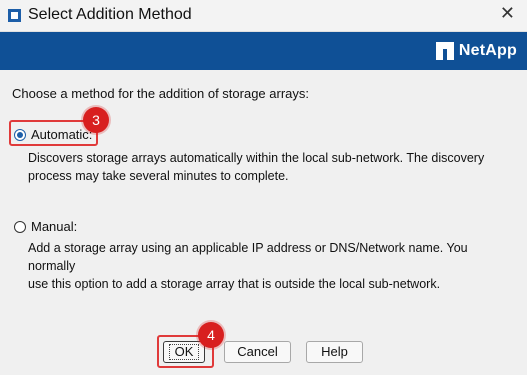 The height and width of the screenshot is (375, 527). I want to click on close-icon: ✕, so click(507, 13).